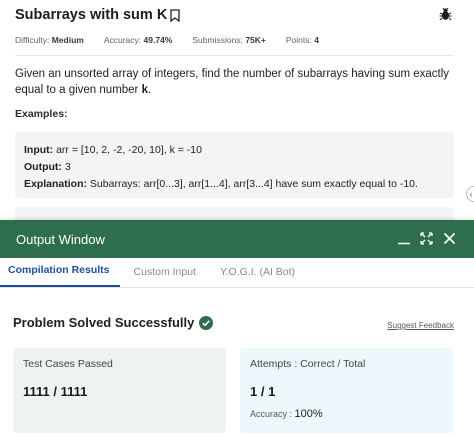 The width and height of the screenshot is (474, 437). Describe the element at coordinates (229, 40) in the screenshot. I see `submissions: Submissions: 75K+` at that location.